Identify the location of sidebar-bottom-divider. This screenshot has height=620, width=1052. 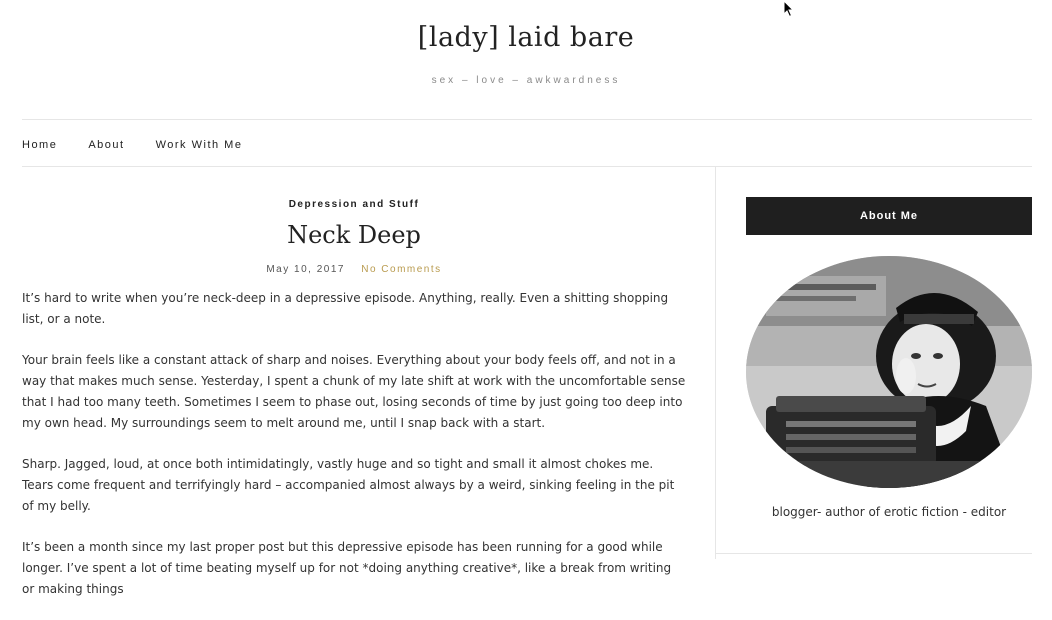
(874, 553).